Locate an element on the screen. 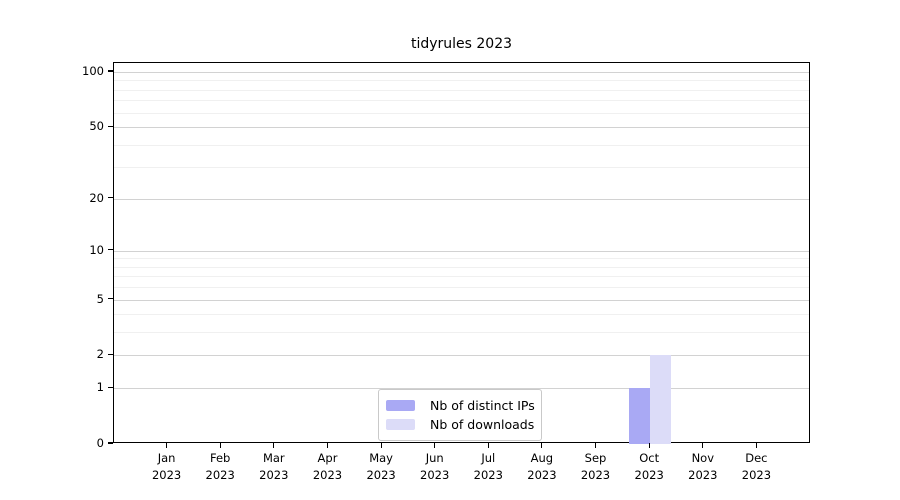 This screenshot has width=900, height=500. y-tick-label: 20 is located at coordinates (96, 197).